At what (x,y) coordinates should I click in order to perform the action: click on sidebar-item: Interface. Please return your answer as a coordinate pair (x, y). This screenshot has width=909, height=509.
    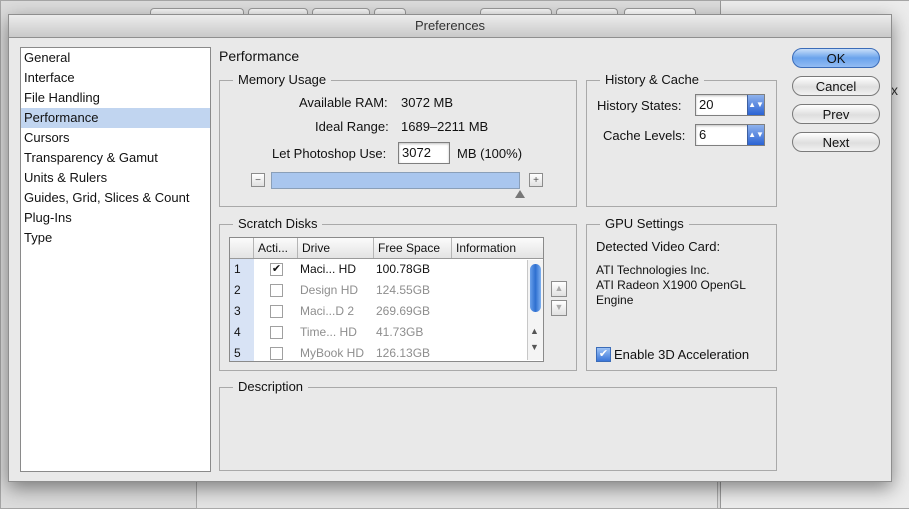
    Looking at the image, I should click on (115, 78).